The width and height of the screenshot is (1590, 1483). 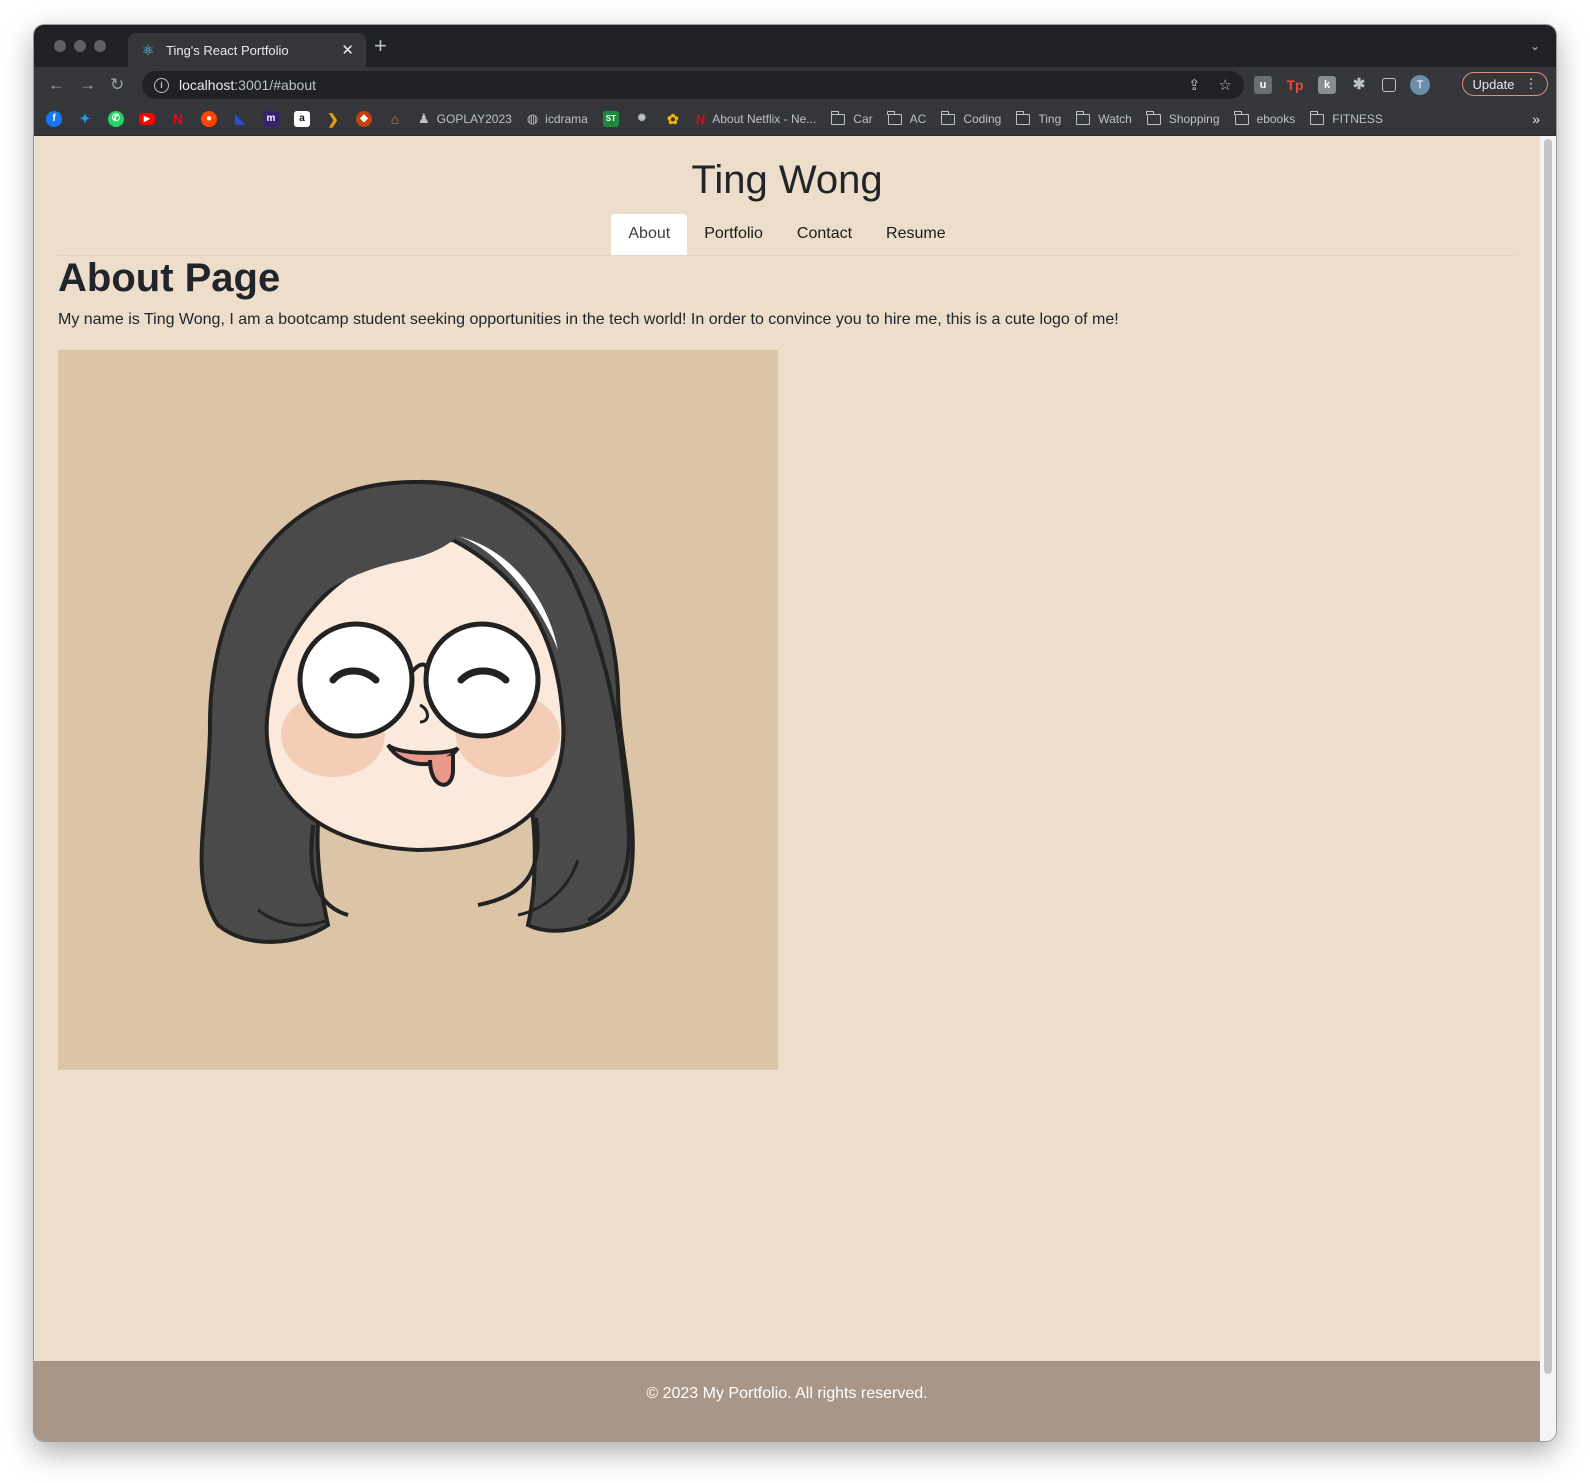 I want to click on folder-watch: Watch, so click(x=1103, y=118).